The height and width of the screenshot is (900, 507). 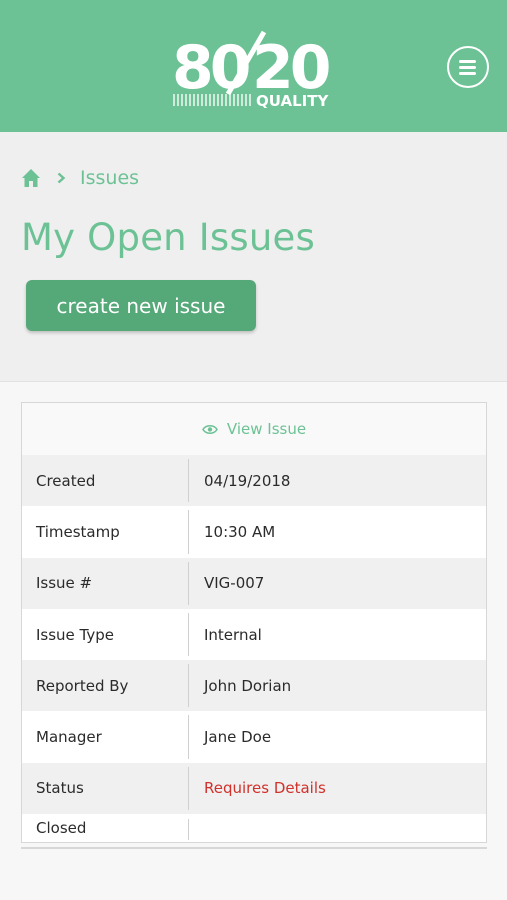 I want to click on detail-row-timestamp: Timestamp 10:30 AM, so click(x=254, y=531).